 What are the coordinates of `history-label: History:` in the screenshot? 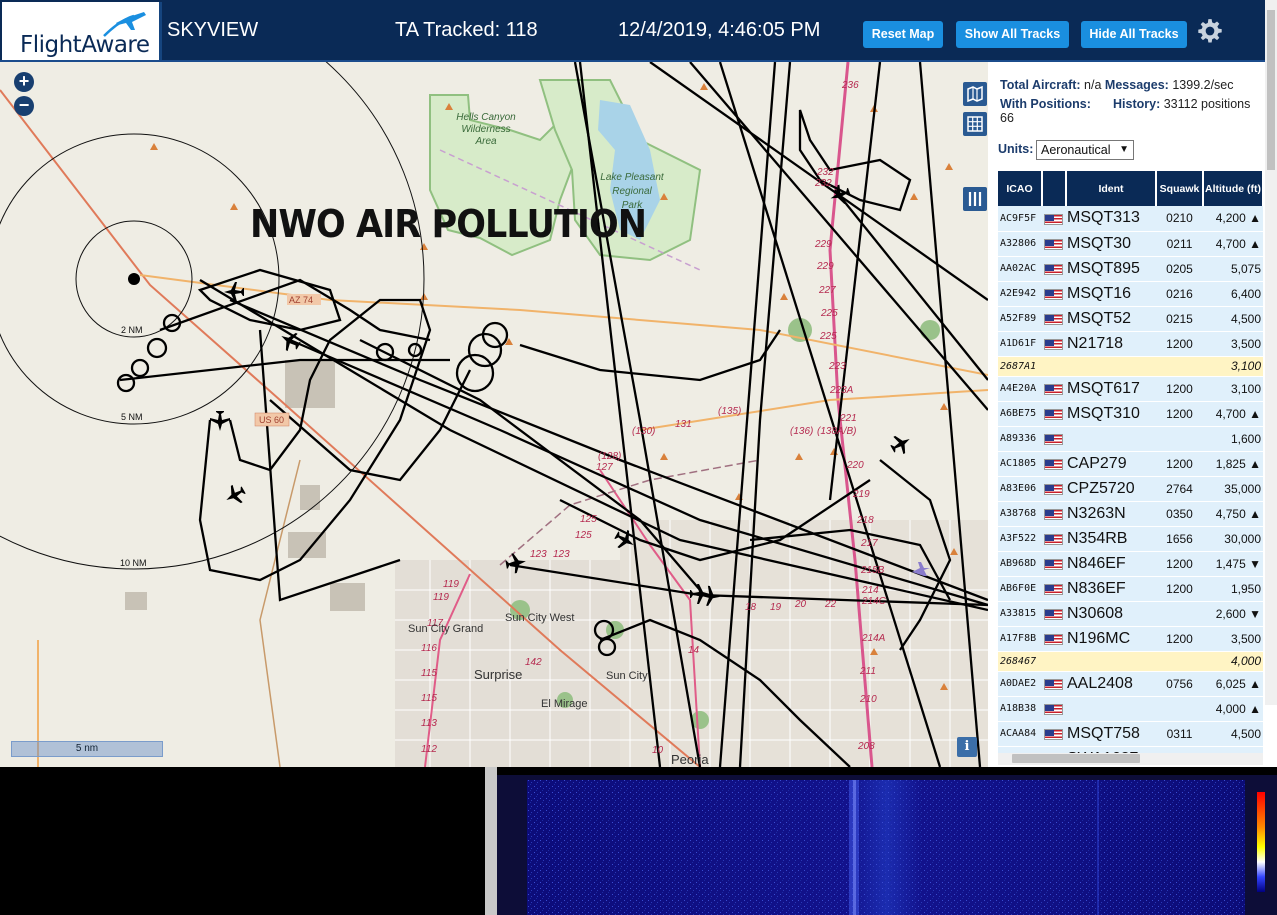 It's located at (1137, 104).